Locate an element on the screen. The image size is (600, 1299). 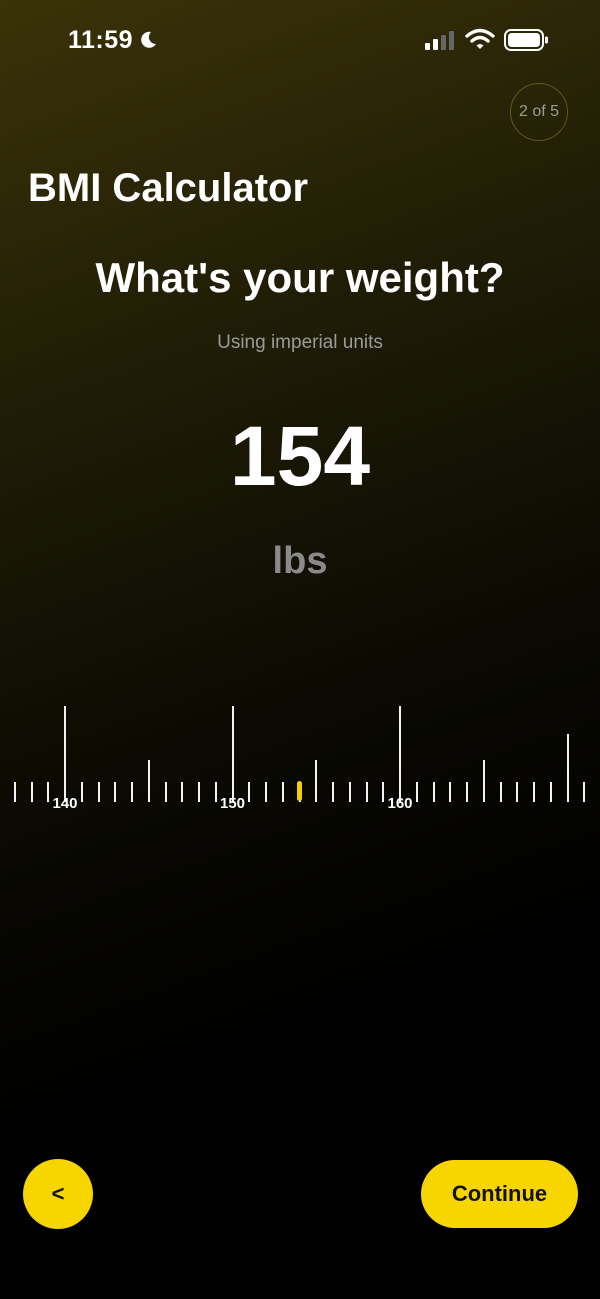
moon-icon is located at coordinates (148, 39).